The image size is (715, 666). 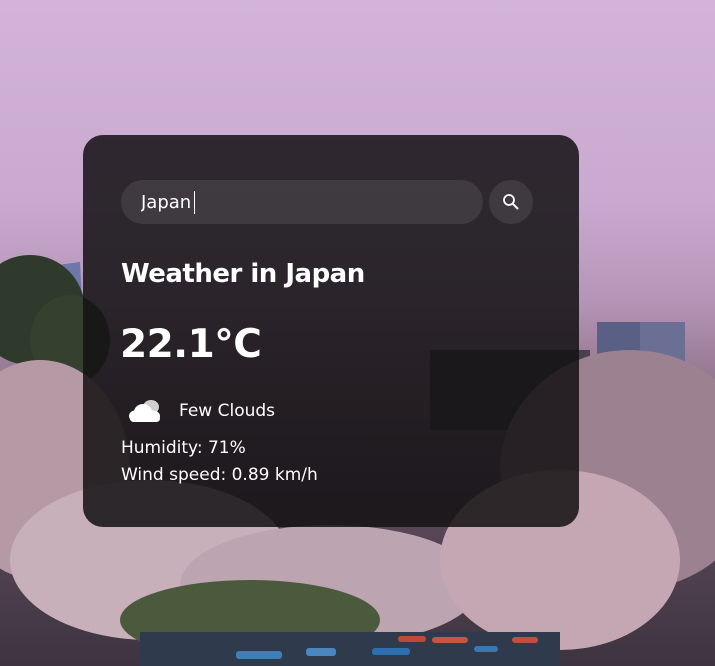 I want to click on humidity-text: Humidity: 71%, so click(x=183, y=448).